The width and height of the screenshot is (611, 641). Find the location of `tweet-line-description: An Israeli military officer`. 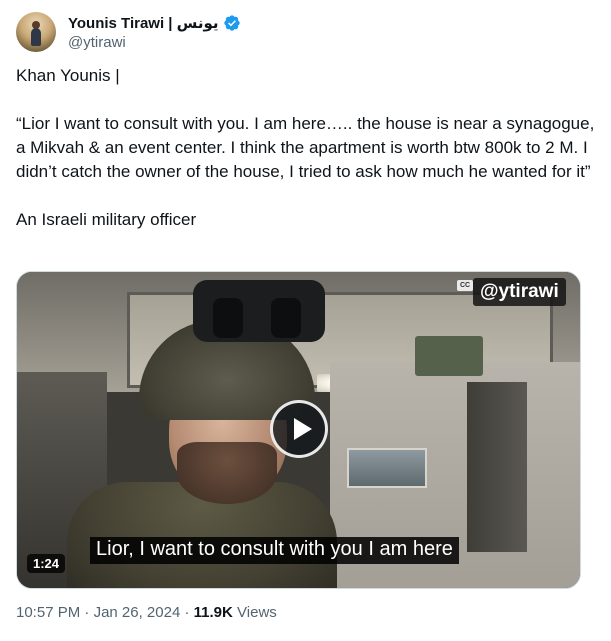

tweet-line-description: An Israeli military officer is located at coordinates (106, 219).